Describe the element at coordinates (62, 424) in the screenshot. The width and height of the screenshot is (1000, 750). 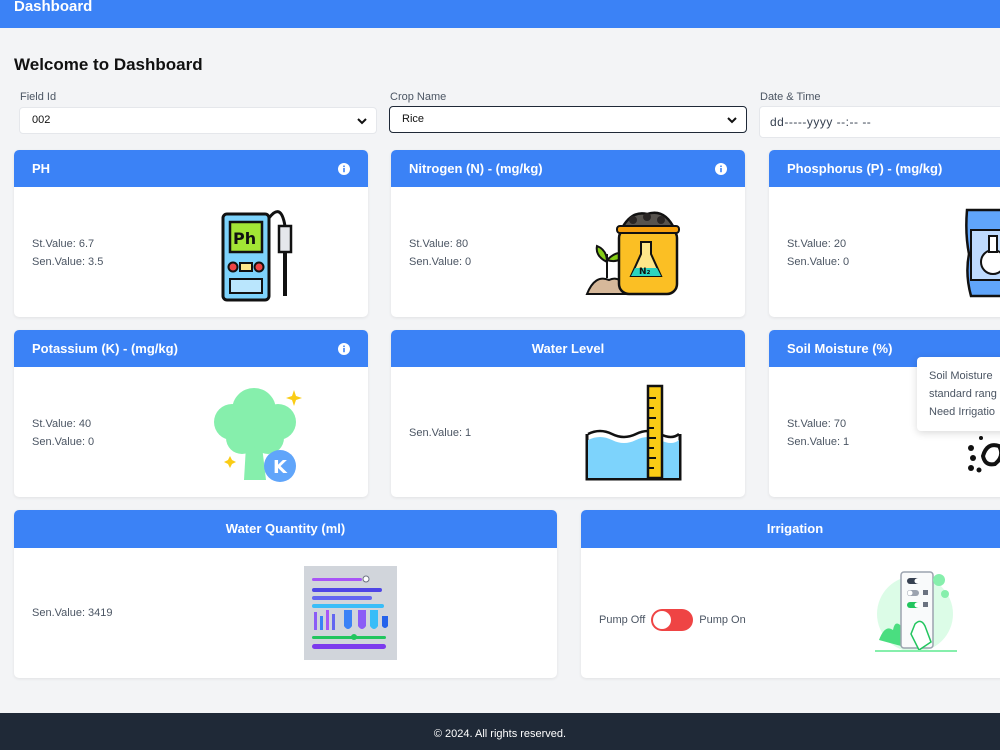
I see `potassium-st-value: St.Value: 40` at that location.